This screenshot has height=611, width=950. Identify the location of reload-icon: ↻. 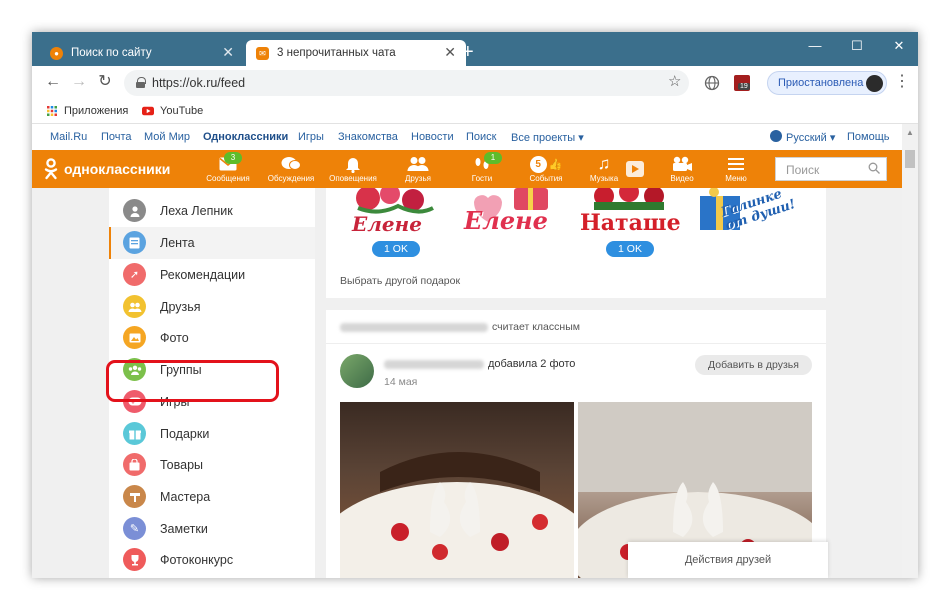
(105, 82).